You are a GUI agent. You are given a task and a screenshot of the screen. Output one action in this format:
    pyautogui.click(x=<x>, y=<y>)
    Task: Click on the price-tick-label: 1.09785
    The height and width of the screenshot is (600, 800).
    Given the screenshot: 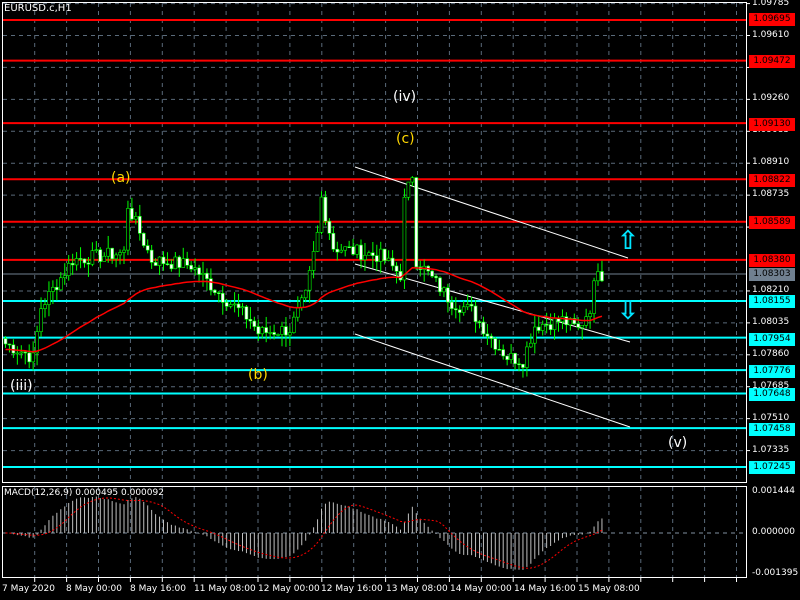 What is the action you would take?
    pyautogui.click(x=771, y=4)
    